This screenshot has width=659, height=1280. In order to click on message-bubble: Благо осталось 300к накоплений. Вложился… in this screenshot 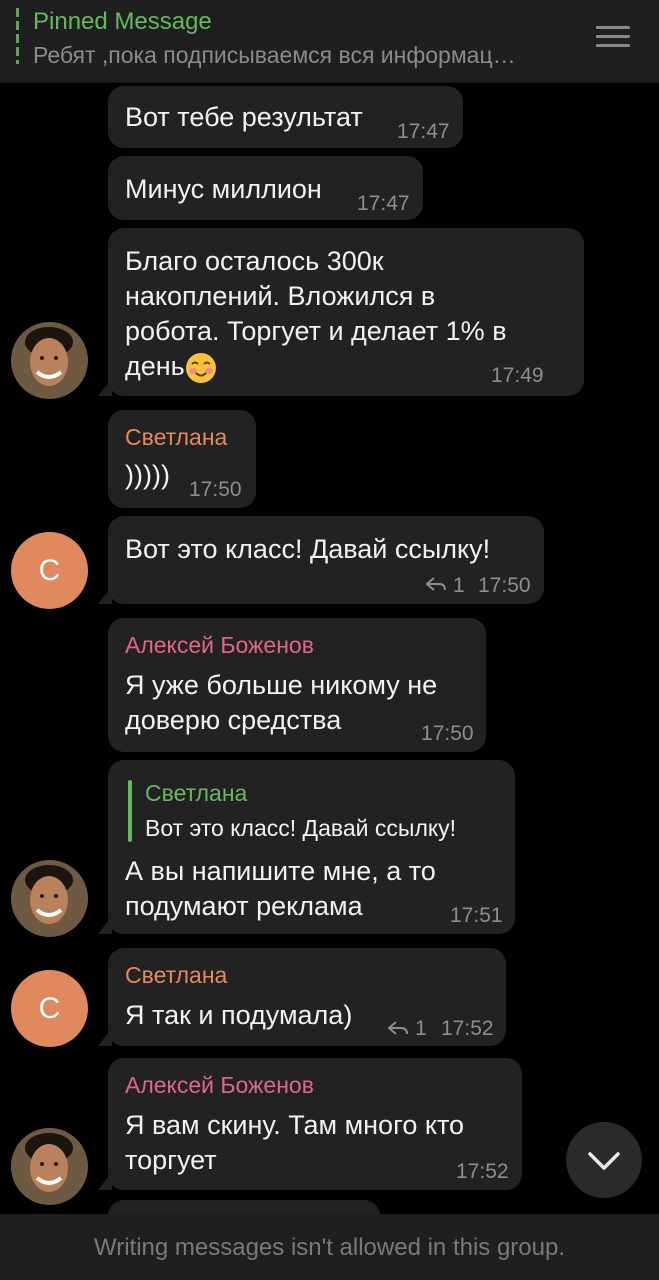, I will do `click(341, 312)`.